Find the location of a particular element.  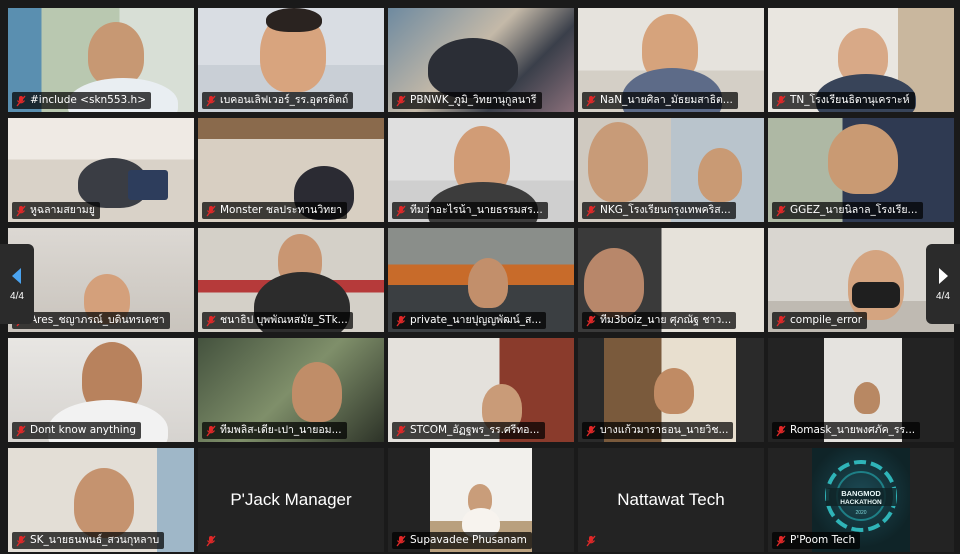

participant-display-name: Nattawat Tech is located at coordinates (671, 499).